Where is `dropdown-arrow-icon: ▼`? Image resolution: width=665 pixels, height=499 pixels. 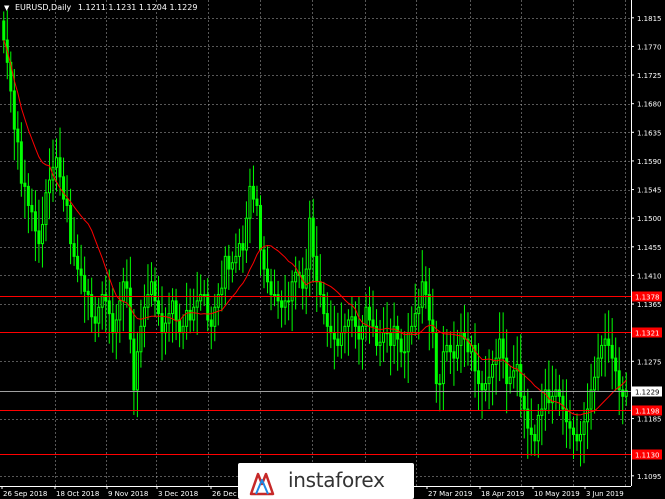 dropdown-arrow-icon: ▼ is located at coordinates (6, 8).